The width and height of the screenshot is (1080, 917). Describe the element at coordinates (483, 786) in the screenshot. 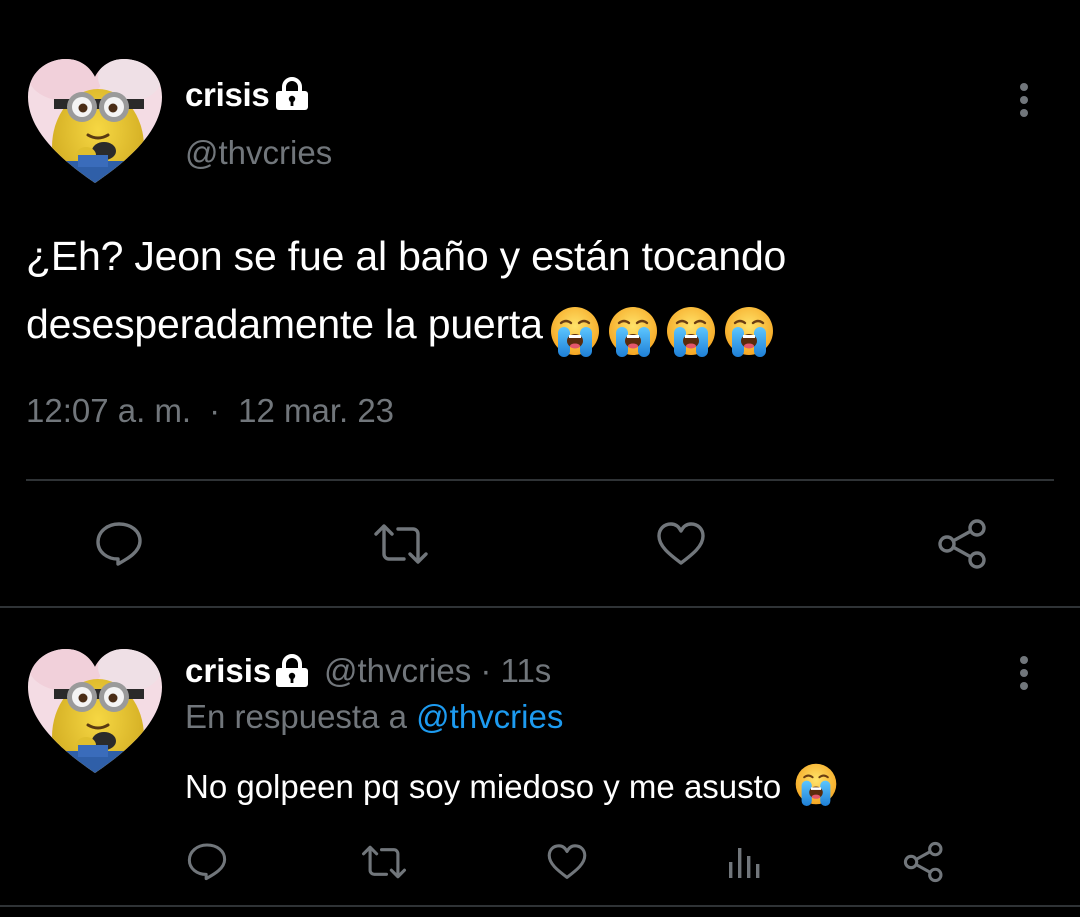

I see `reply-body: No golpeen pq soy miedoso y me asusto` at that location.